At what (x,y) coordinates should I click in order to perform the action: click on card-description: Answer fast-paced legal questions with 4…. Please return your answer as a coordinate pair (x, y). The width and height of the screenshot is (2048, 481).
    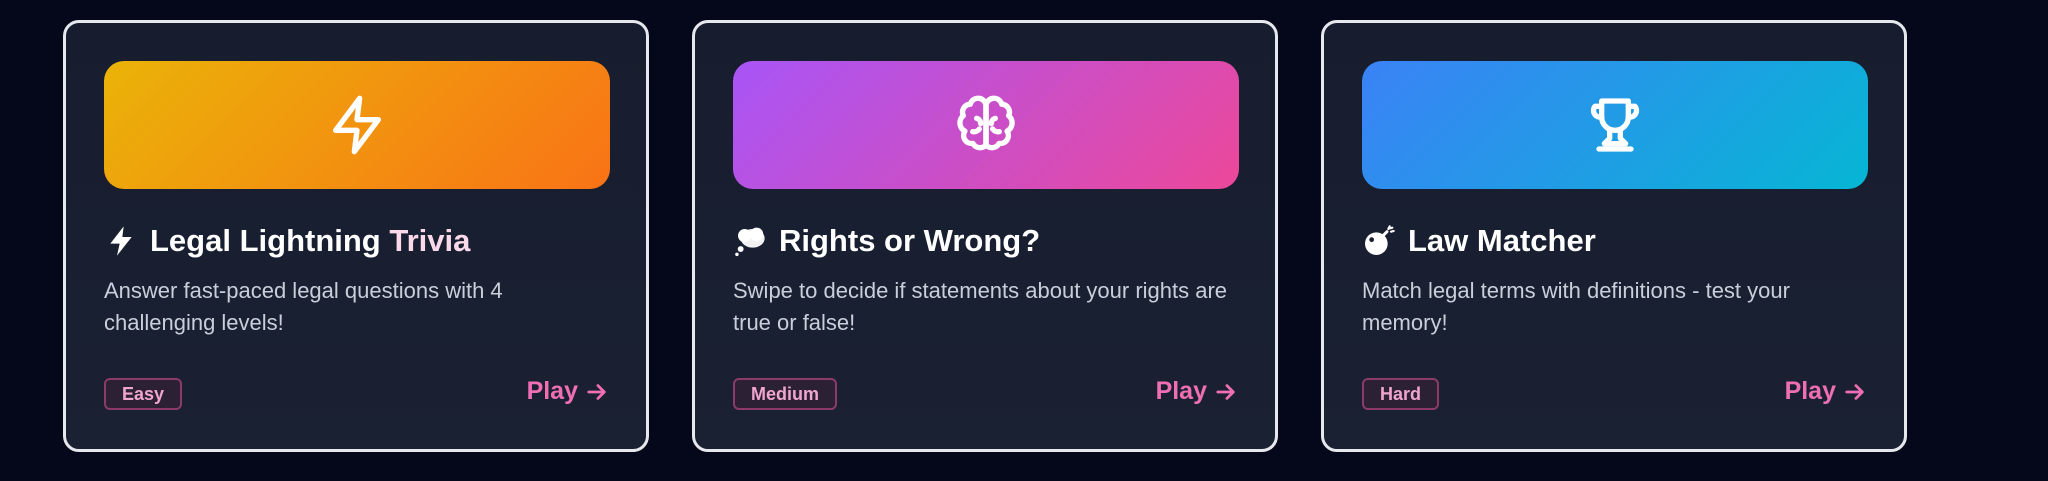
    Looking at the image, I should click on (303, 306).